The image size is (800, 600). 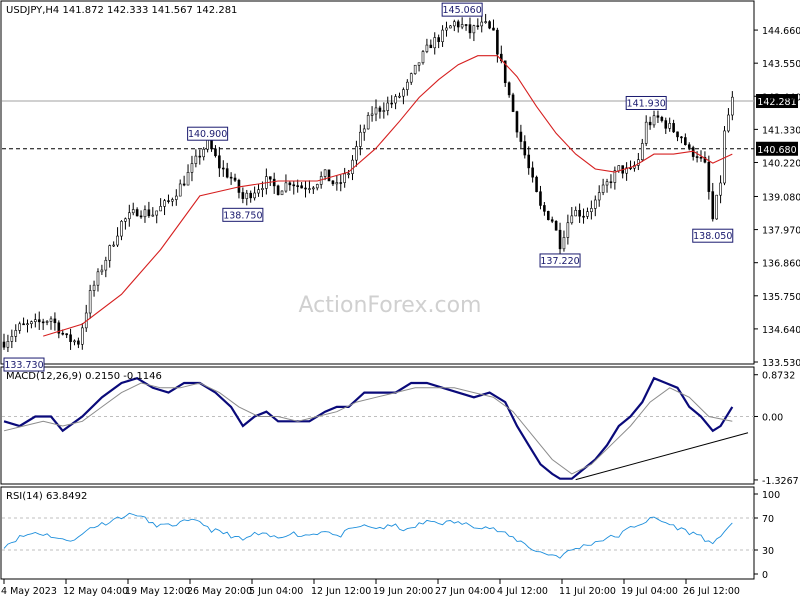 What do you see at coordinates (781, 64) in the screenshot?
I see `price-tick-label: 143.550` at bounding box center [781, 64].